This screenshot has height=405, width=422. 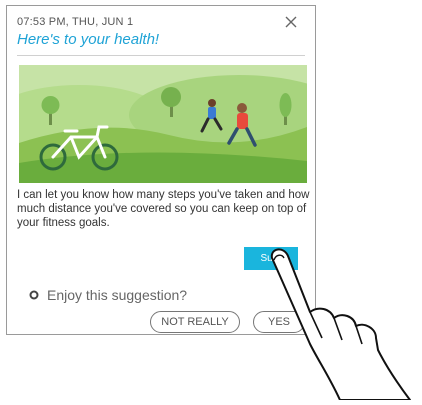 What do you see at coordinates (340, 324) in the screenshot?
I see `tapping-hand-icon` at bounding box center [340, 324].